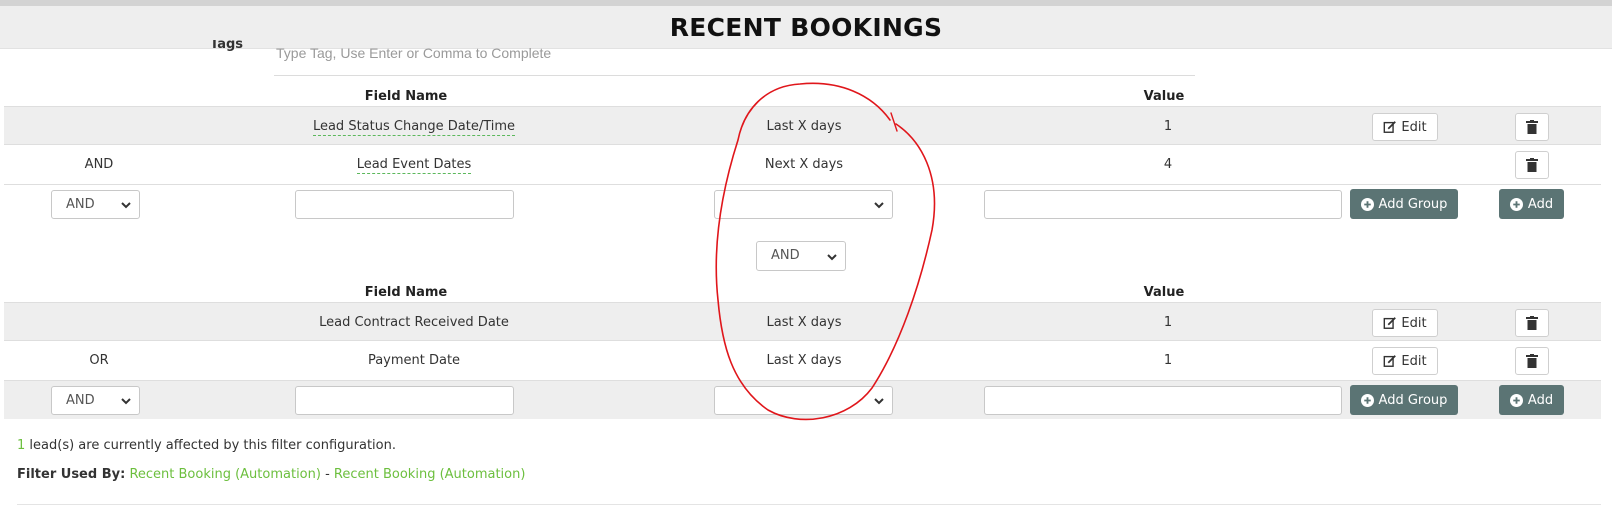  What do you see at coordinates (414, 165) in the screenshot?
I see `field-name: Lead Event Dates` at bounding box center [414, 165].